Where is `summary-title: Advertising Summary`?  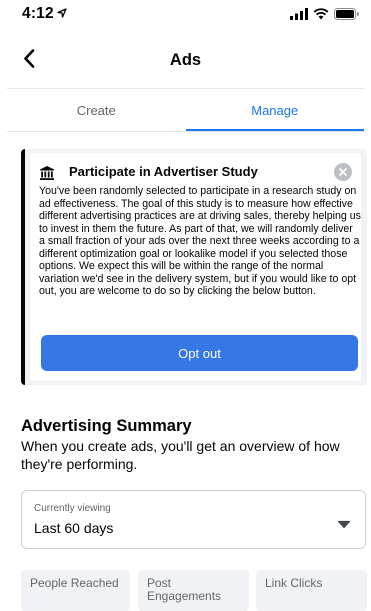 summary-title: Advertising Summary is located at coordinates (106, 426).